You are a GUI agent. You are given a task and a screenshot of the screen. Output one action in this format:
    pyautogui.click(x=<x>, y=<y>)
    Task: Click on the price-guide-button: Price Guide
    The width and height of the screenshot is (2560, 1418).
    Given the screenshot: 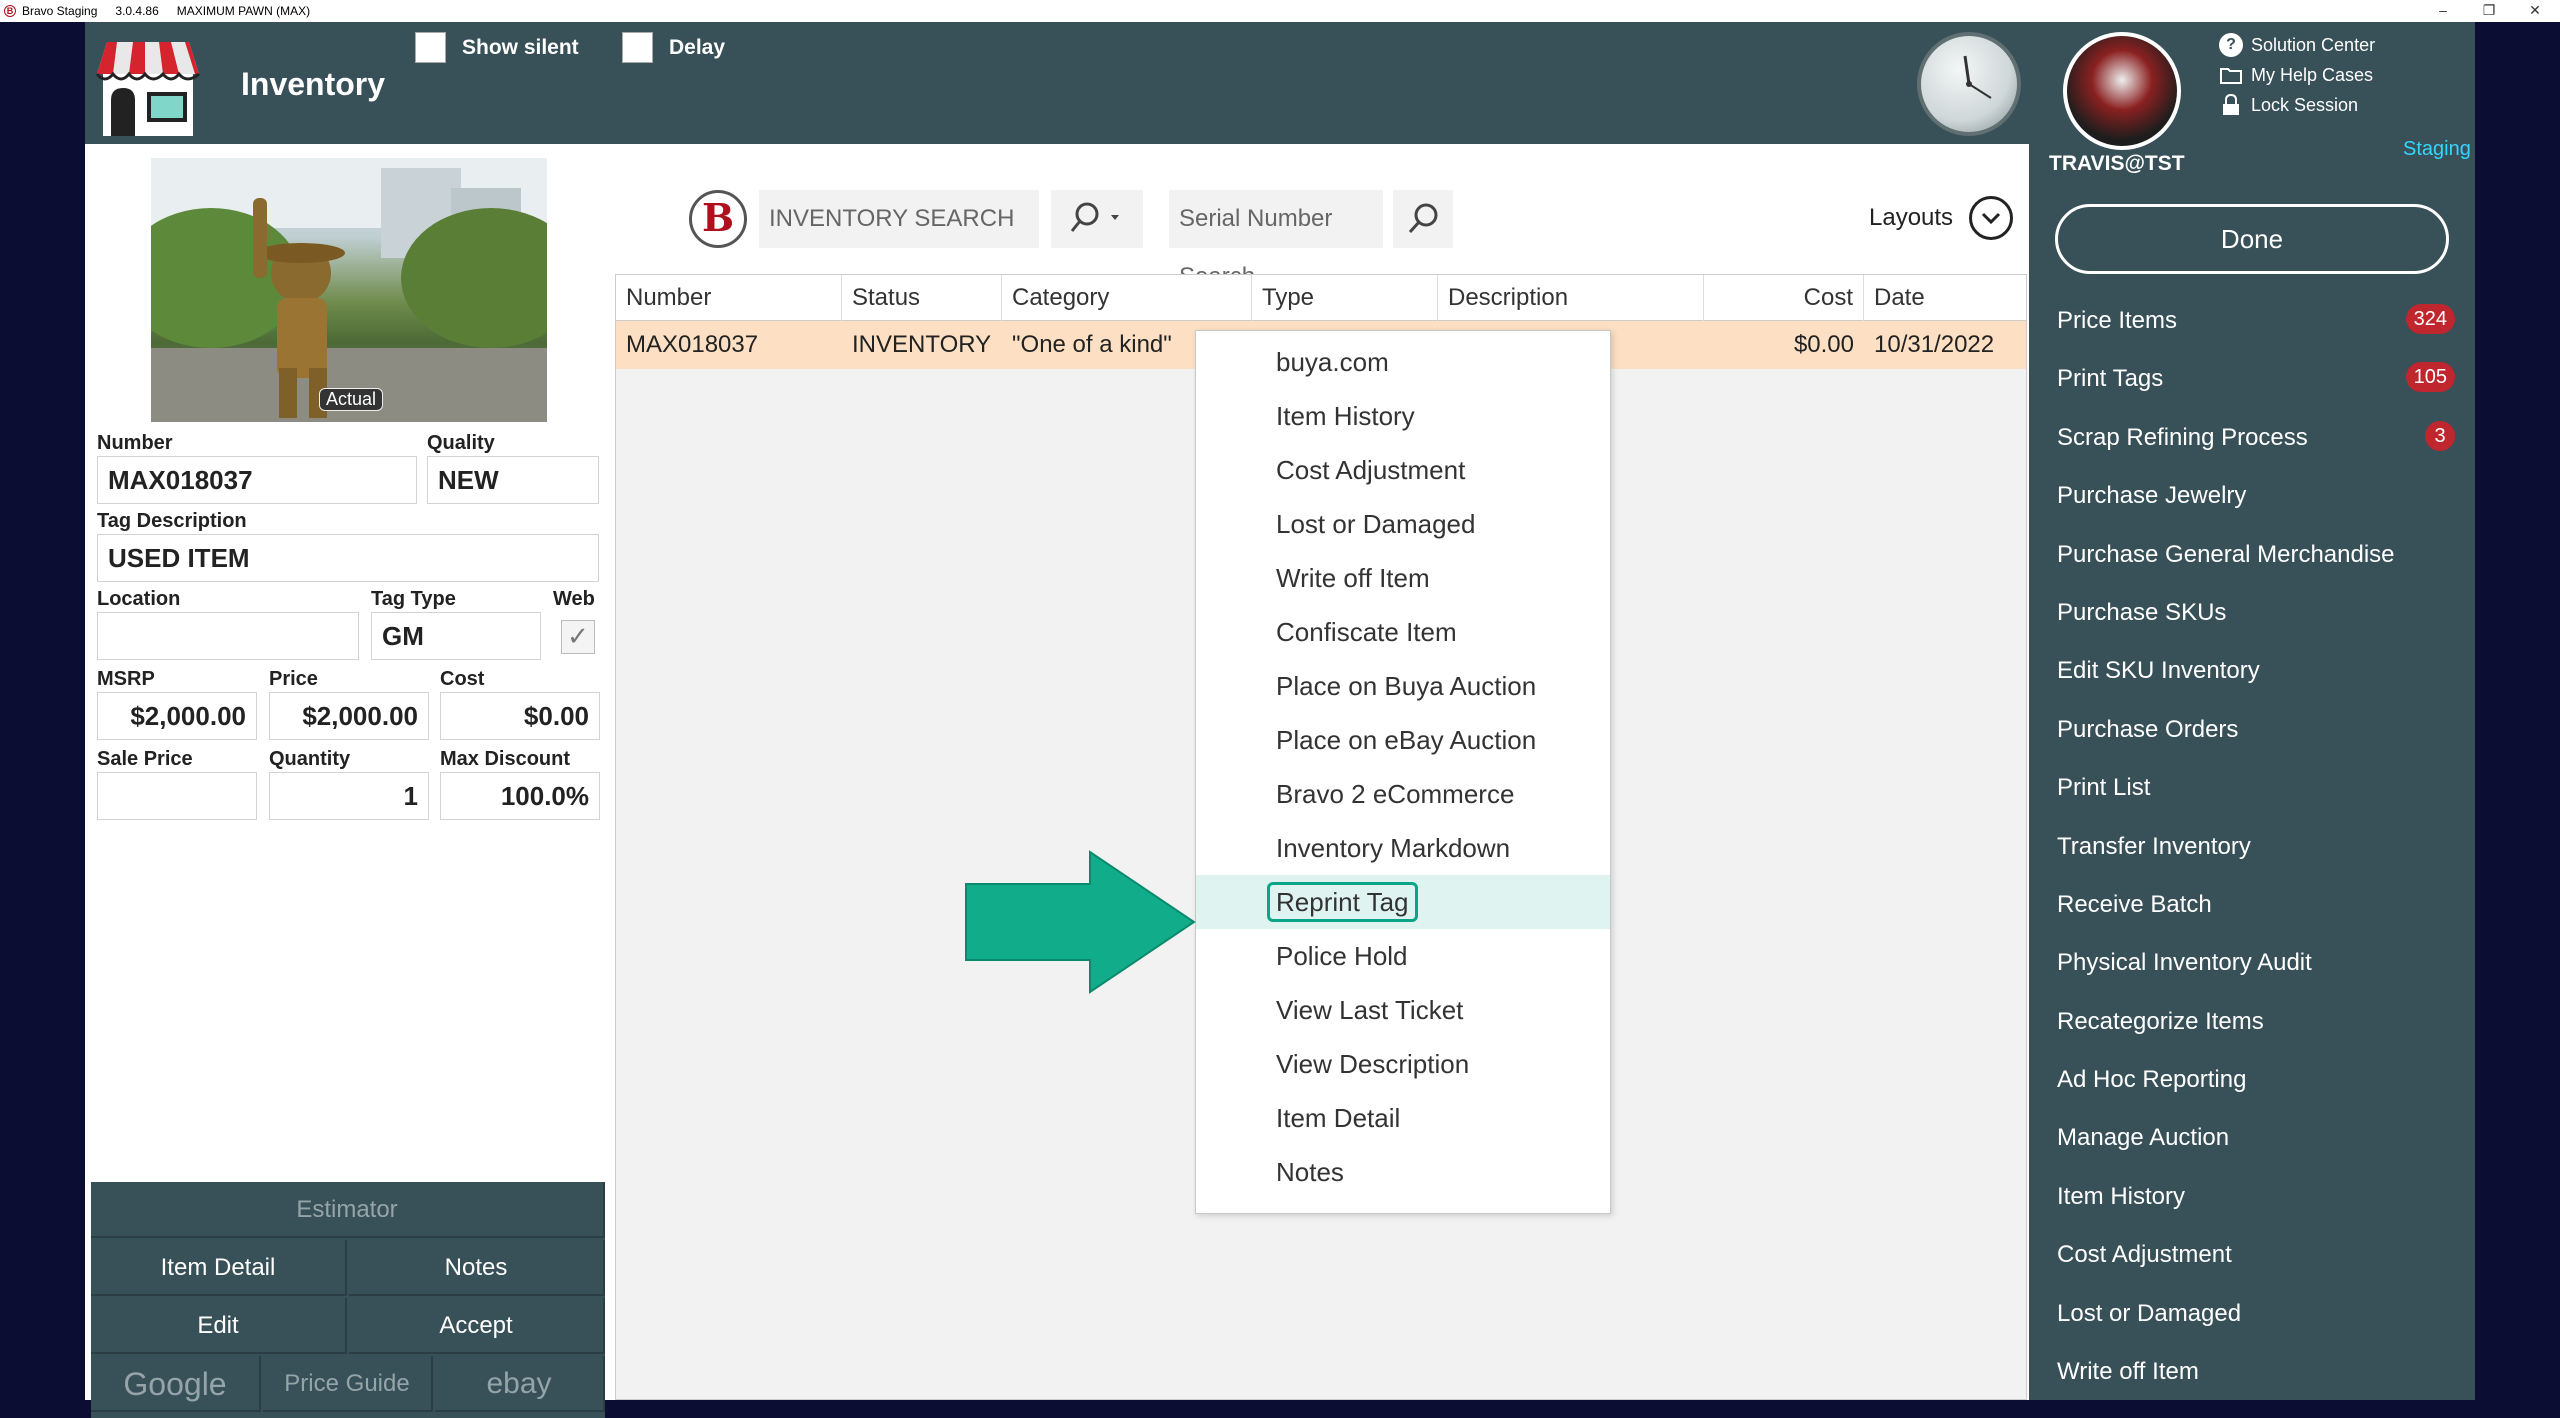 What is the action you would take?
    pyautogui.click(x=348, y=1384)
    